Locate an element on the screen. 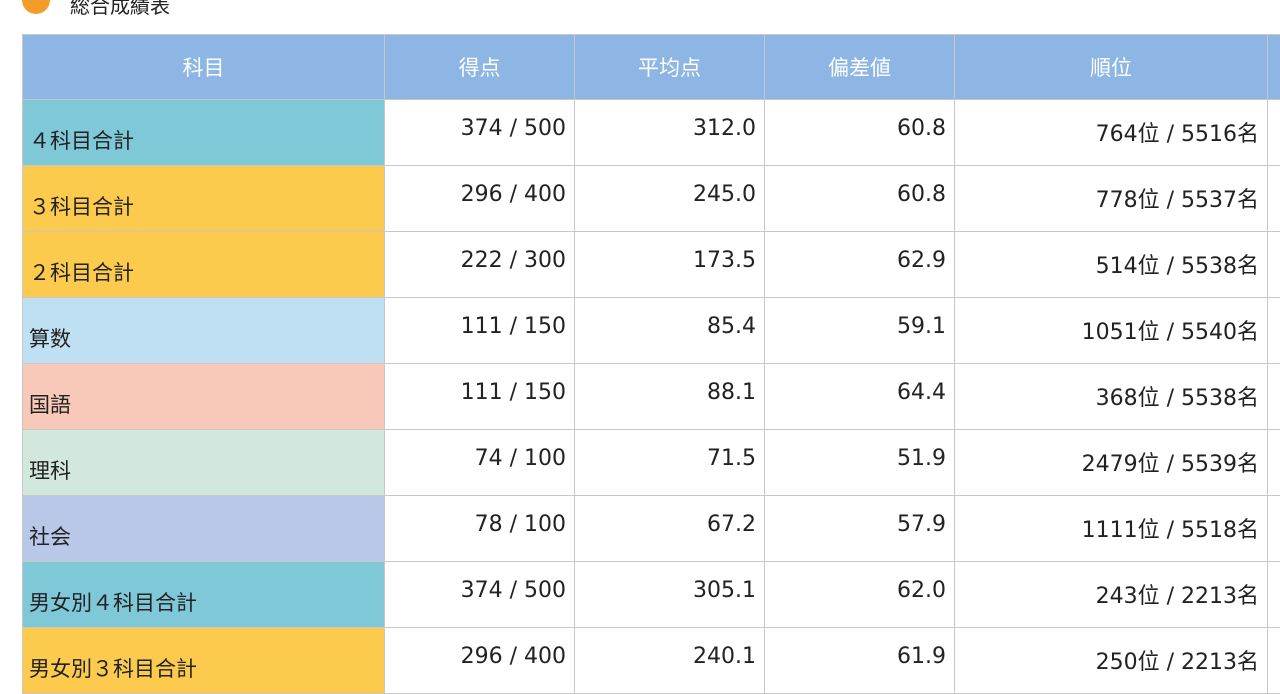 The height and width of the screenshot is (694, 1280). section-header: 総合成績表 is located at coordinates (640, 12).